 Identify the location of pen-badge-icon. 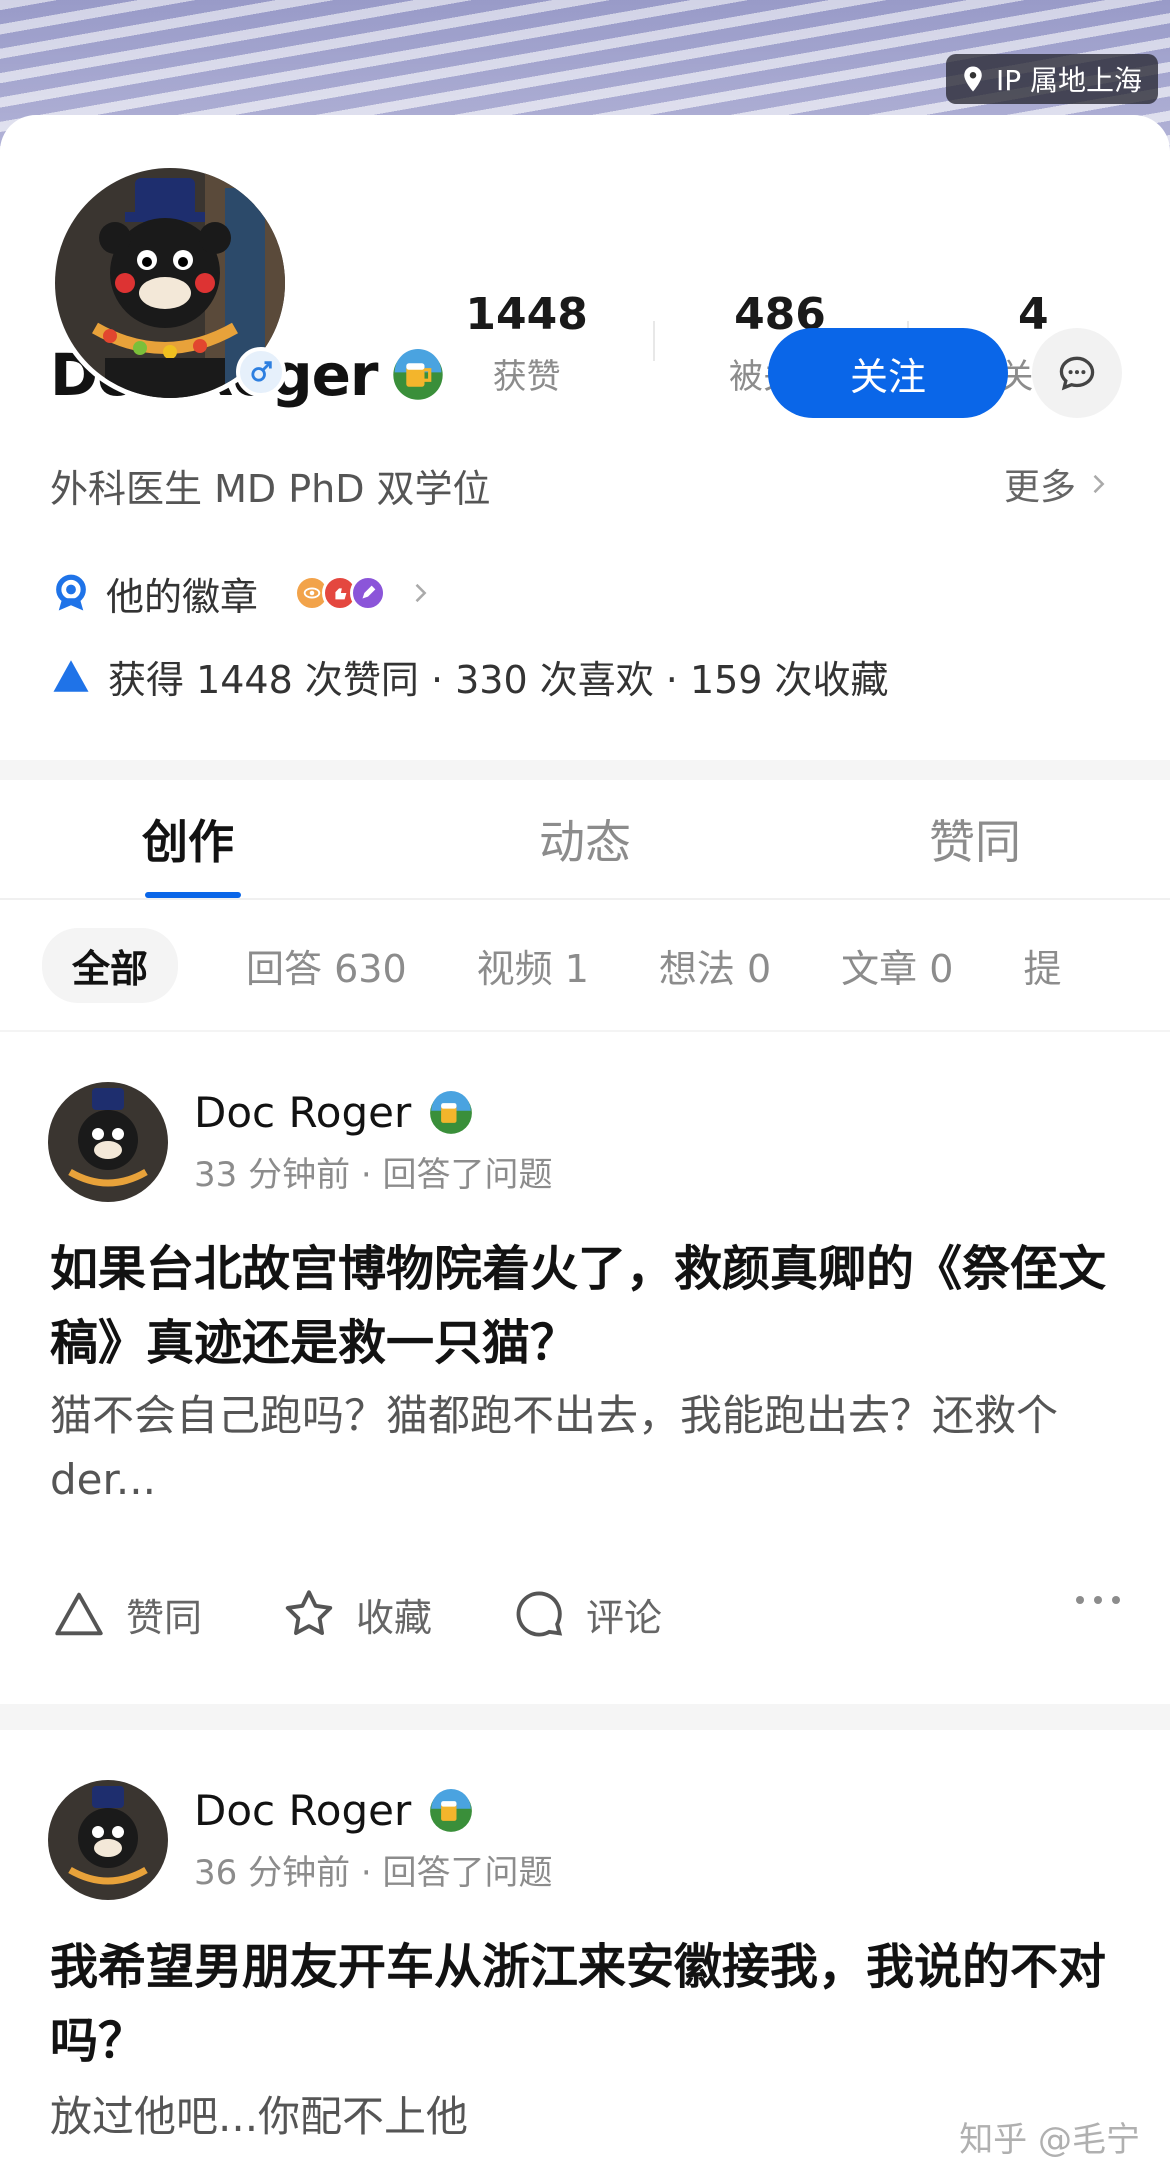
(368, 593).